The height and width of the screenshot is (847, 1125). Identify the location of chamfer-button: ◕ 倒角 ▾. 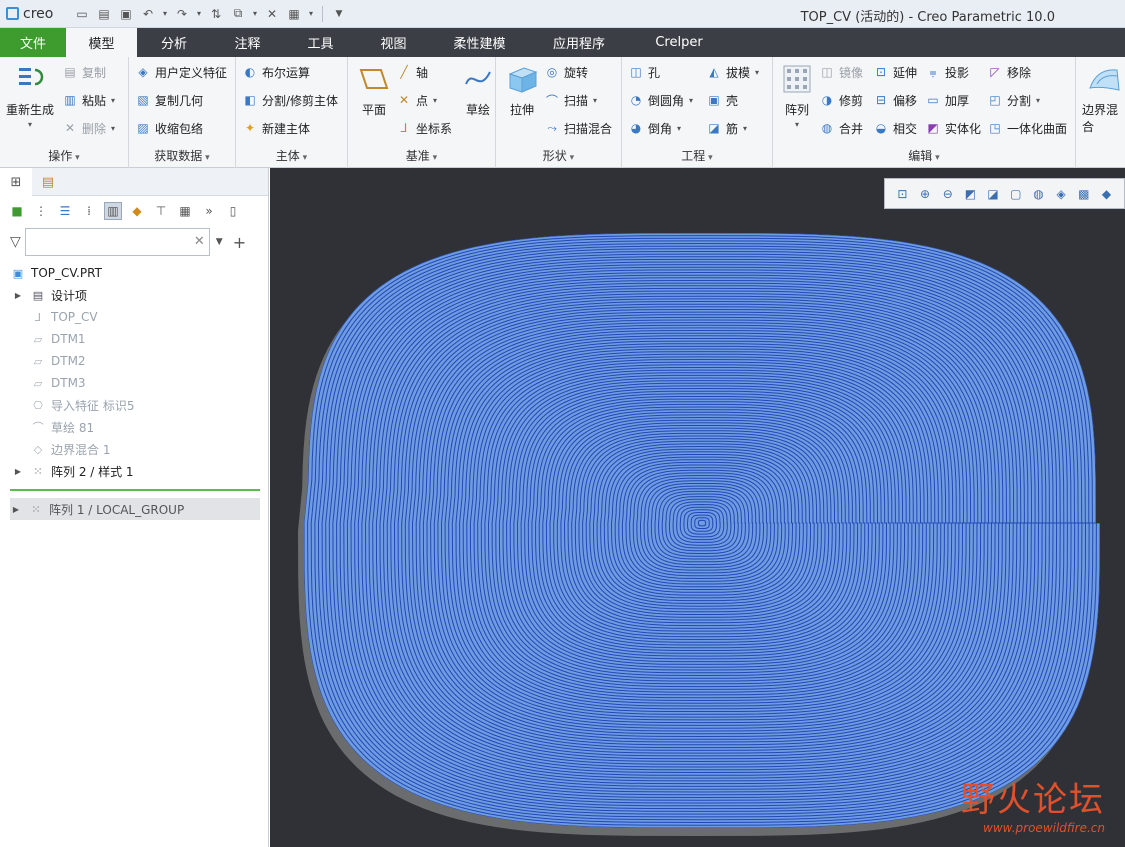
(654, 128).